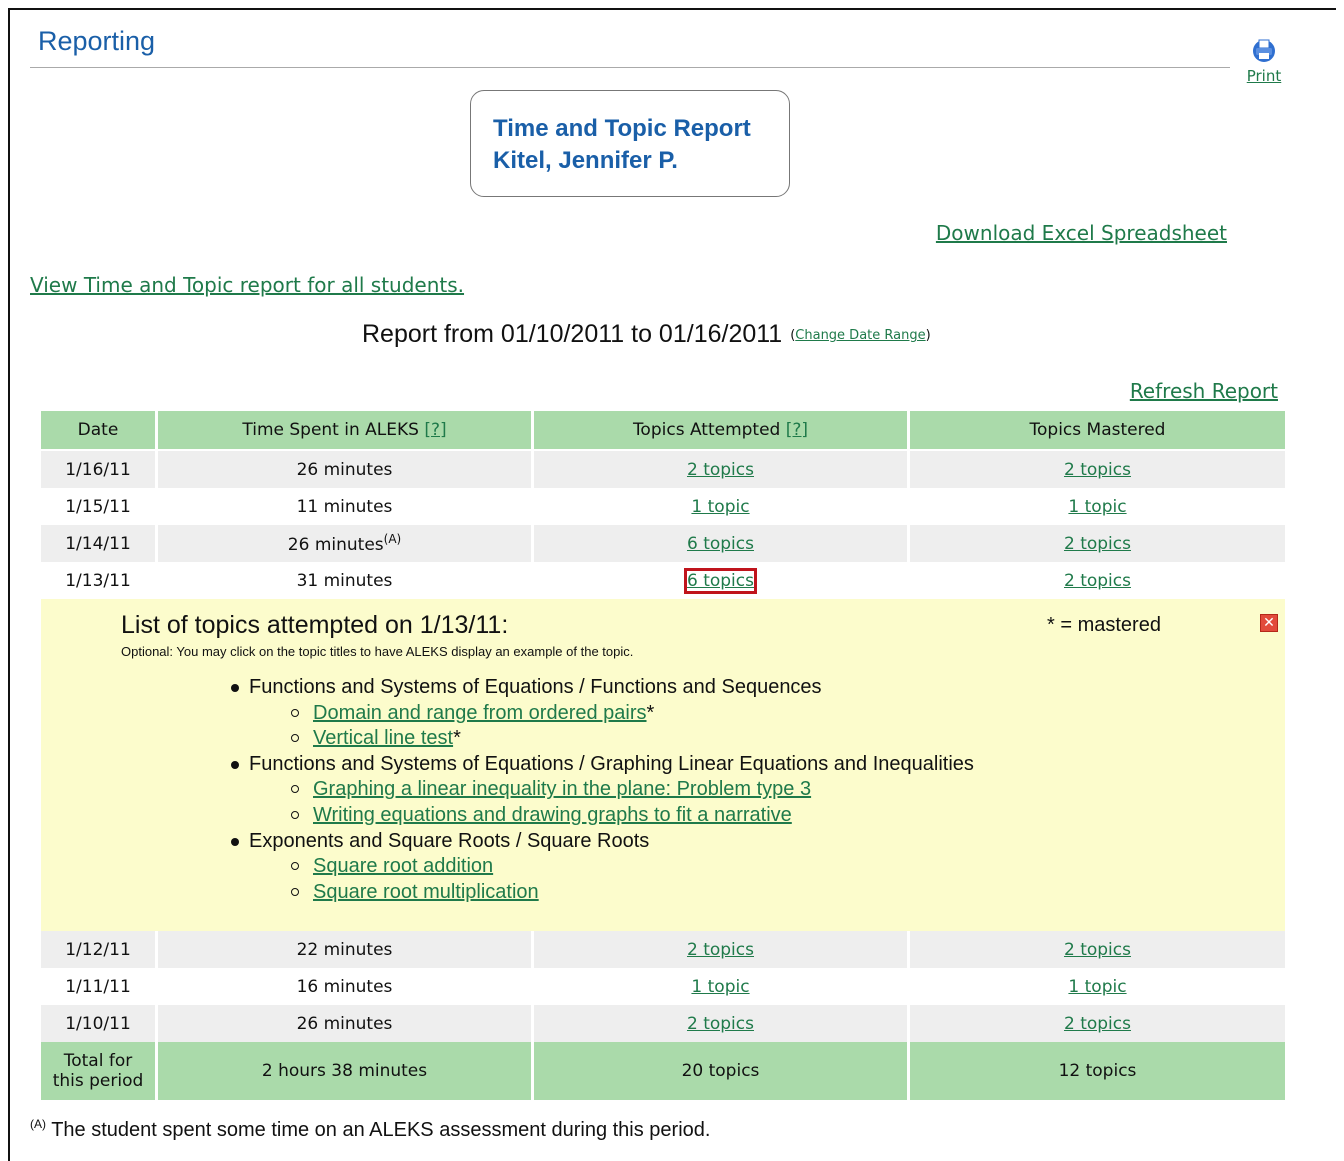 The width and height of the screenshot is (1344, 1161). Describe the element at coordinates (572, 334) in the screenshot. I see `date-range-text: Report from 01/10/2011 to 01/16/2011` at that location.